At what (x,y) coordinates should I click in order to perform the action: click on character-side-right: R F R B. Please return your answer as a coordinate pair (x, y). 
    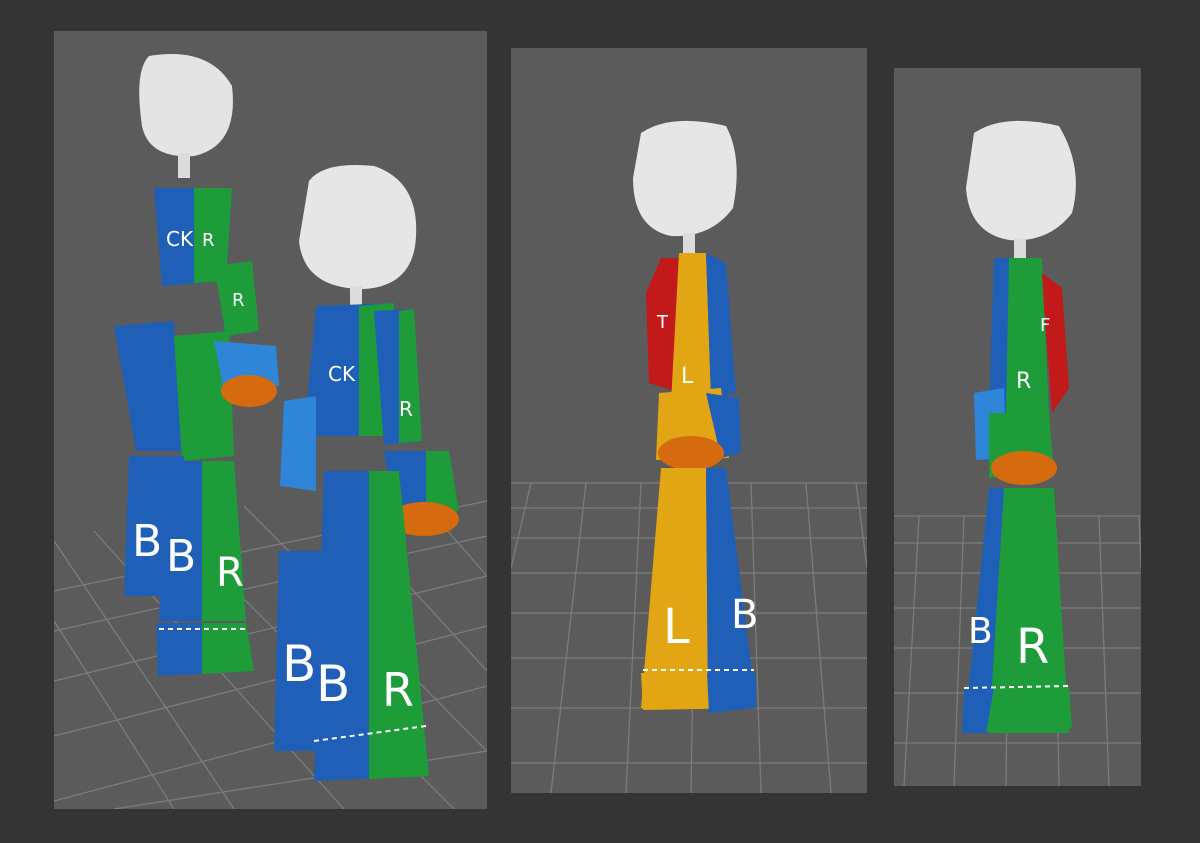
    Looking at the image, I should click on (1019, 426).